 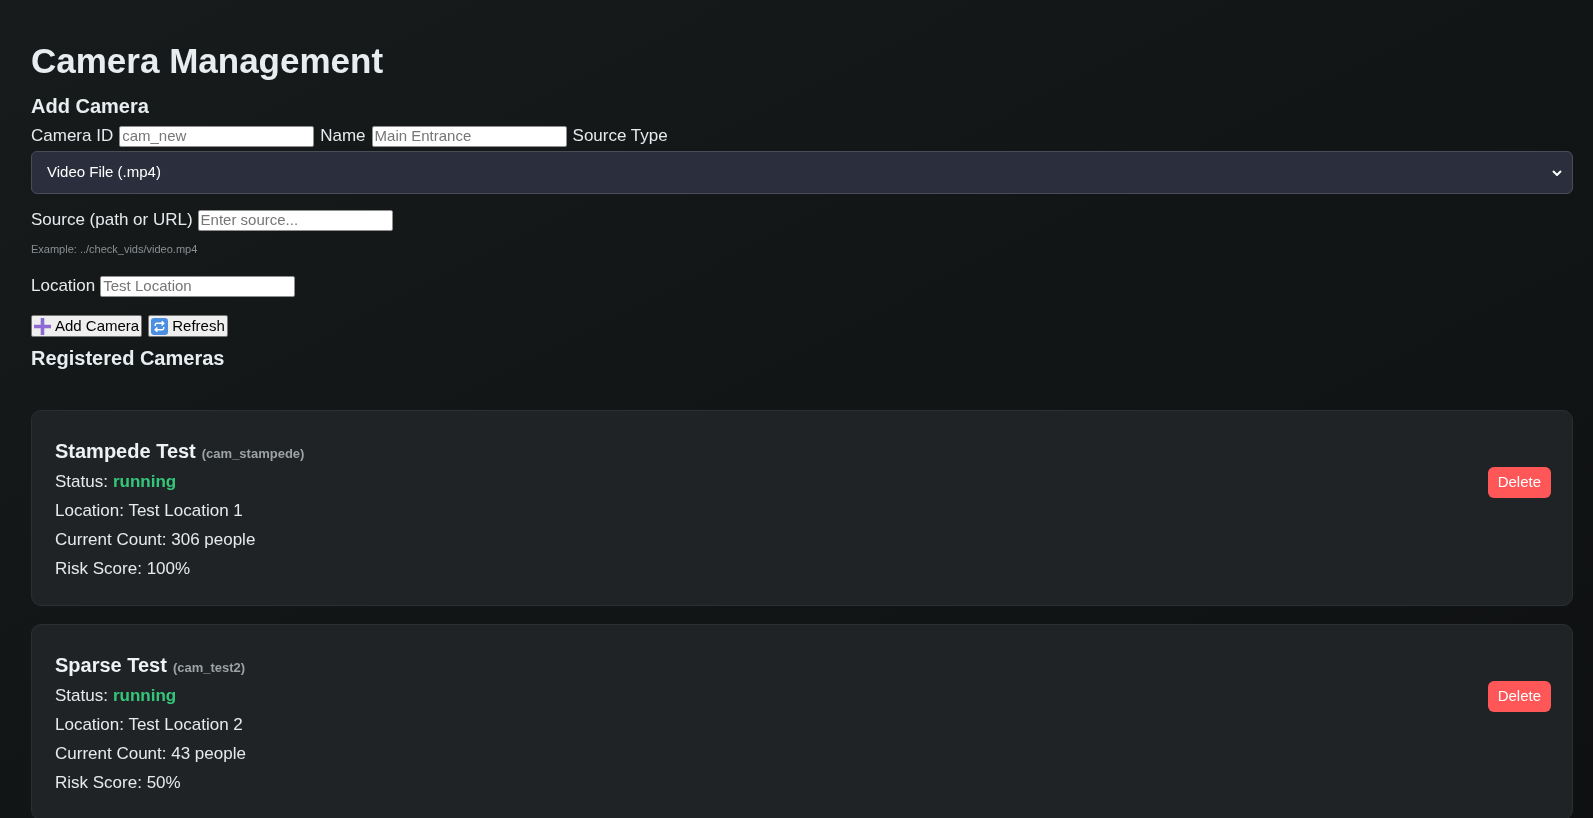 I want to click on field-label: Name, so click(x=343, y=136).